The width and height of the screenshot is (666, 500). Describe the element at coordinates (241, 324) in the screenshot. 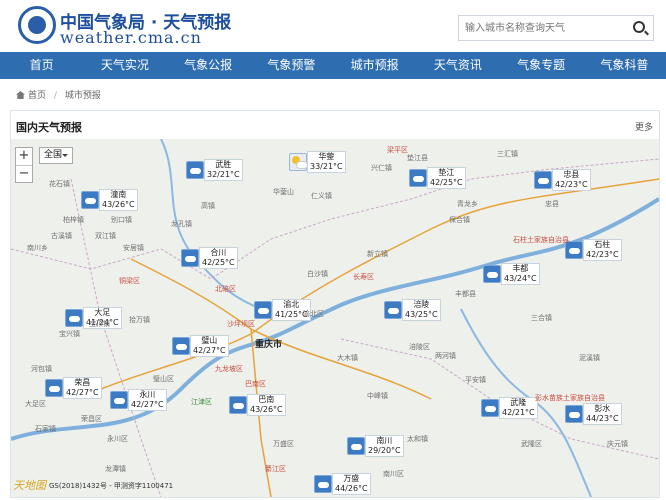

I see `map-place-label: 沙坪坝区` at that location.